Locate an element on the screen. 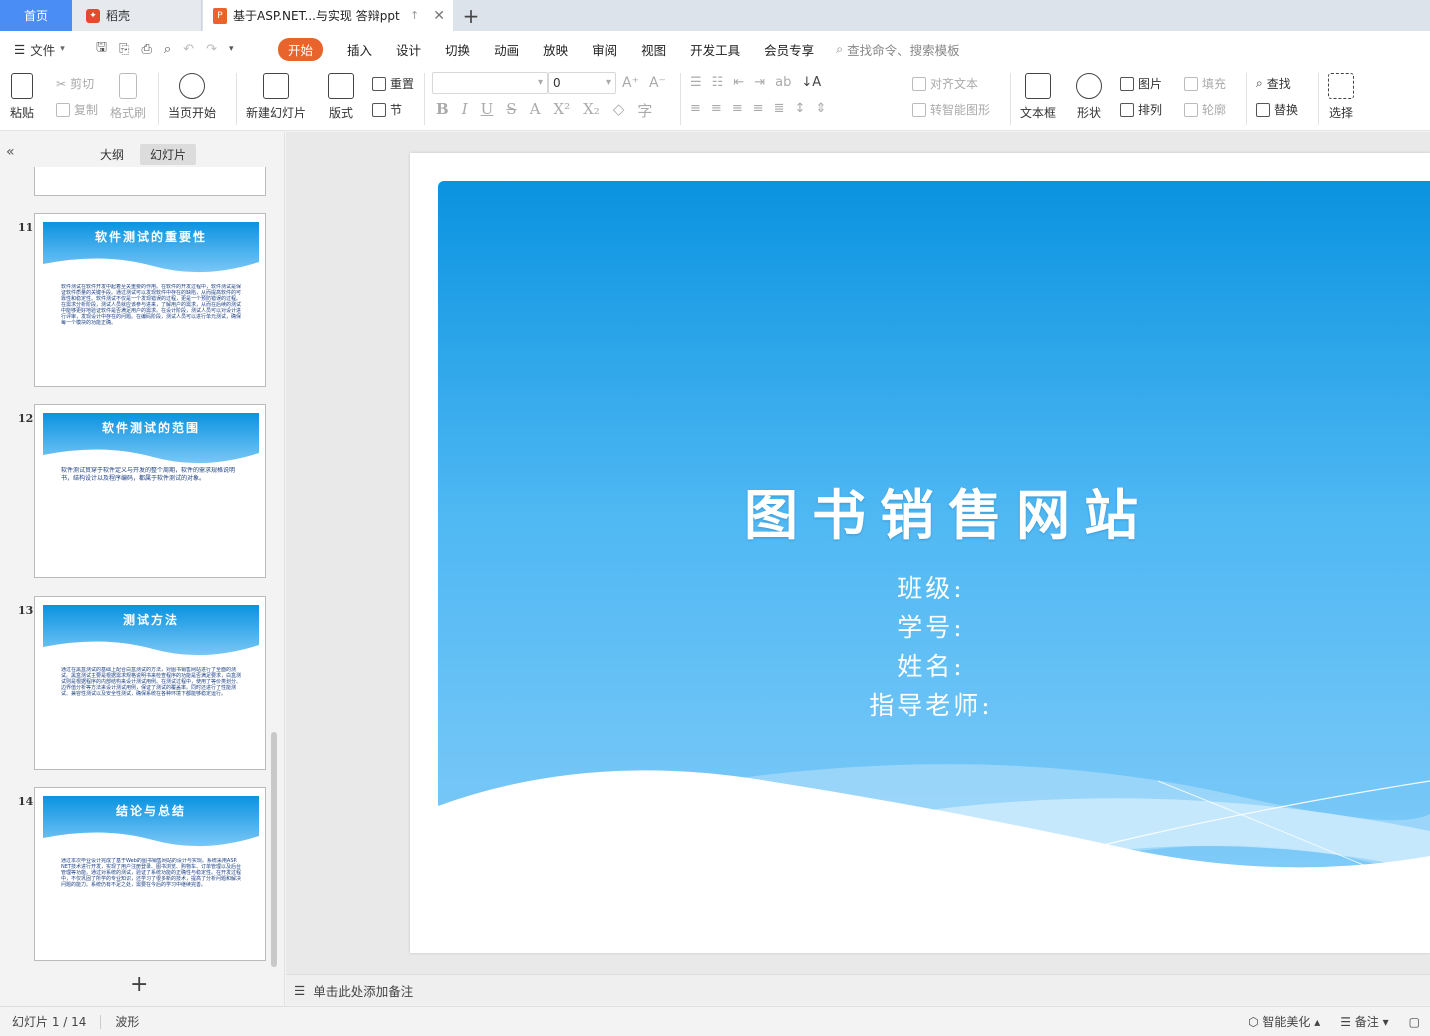 Image resolution: width=1430 pixels, height=1036 pixels. new-tab-button: + is located at coordinates (471, 15).